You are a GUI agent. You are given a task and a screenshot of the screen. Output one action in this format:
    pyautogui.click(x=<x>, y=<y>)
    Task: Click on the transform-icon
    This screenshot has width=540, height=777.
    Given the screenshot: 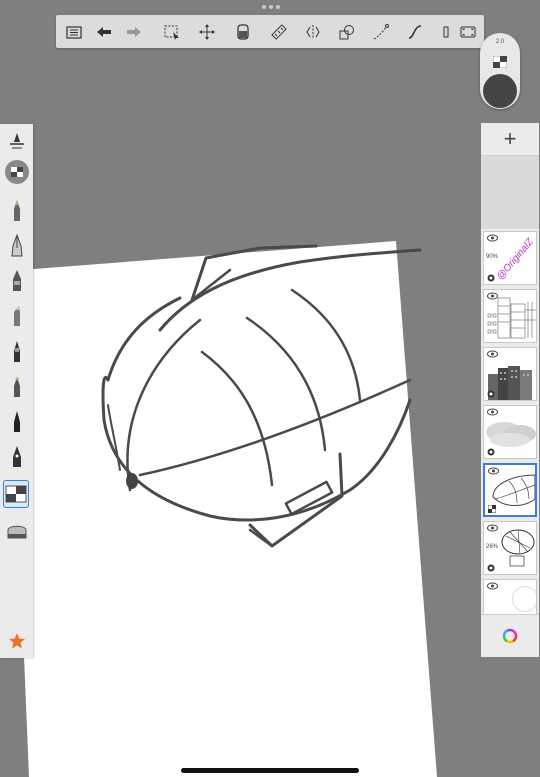 What is the action you would take?
    pyautogui.click(x=207, y=31)
    